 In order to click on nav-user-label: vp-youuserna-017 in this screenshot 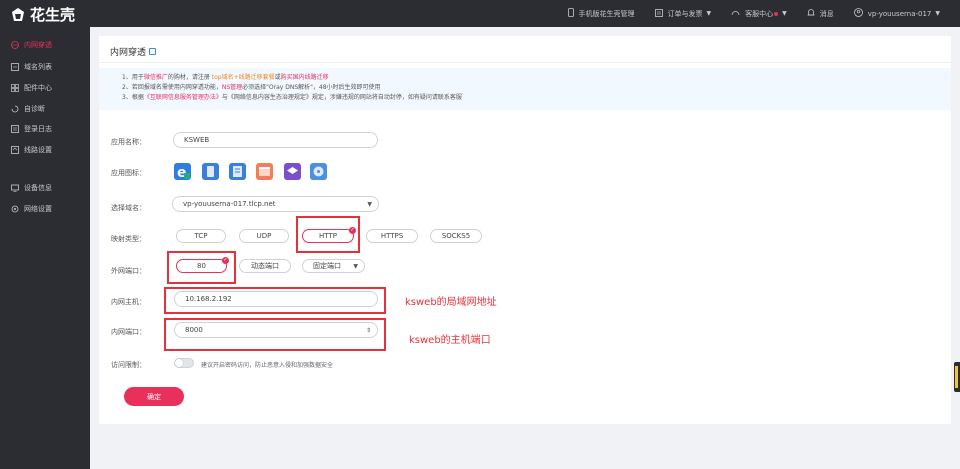, I will do `click(899, 13)`.